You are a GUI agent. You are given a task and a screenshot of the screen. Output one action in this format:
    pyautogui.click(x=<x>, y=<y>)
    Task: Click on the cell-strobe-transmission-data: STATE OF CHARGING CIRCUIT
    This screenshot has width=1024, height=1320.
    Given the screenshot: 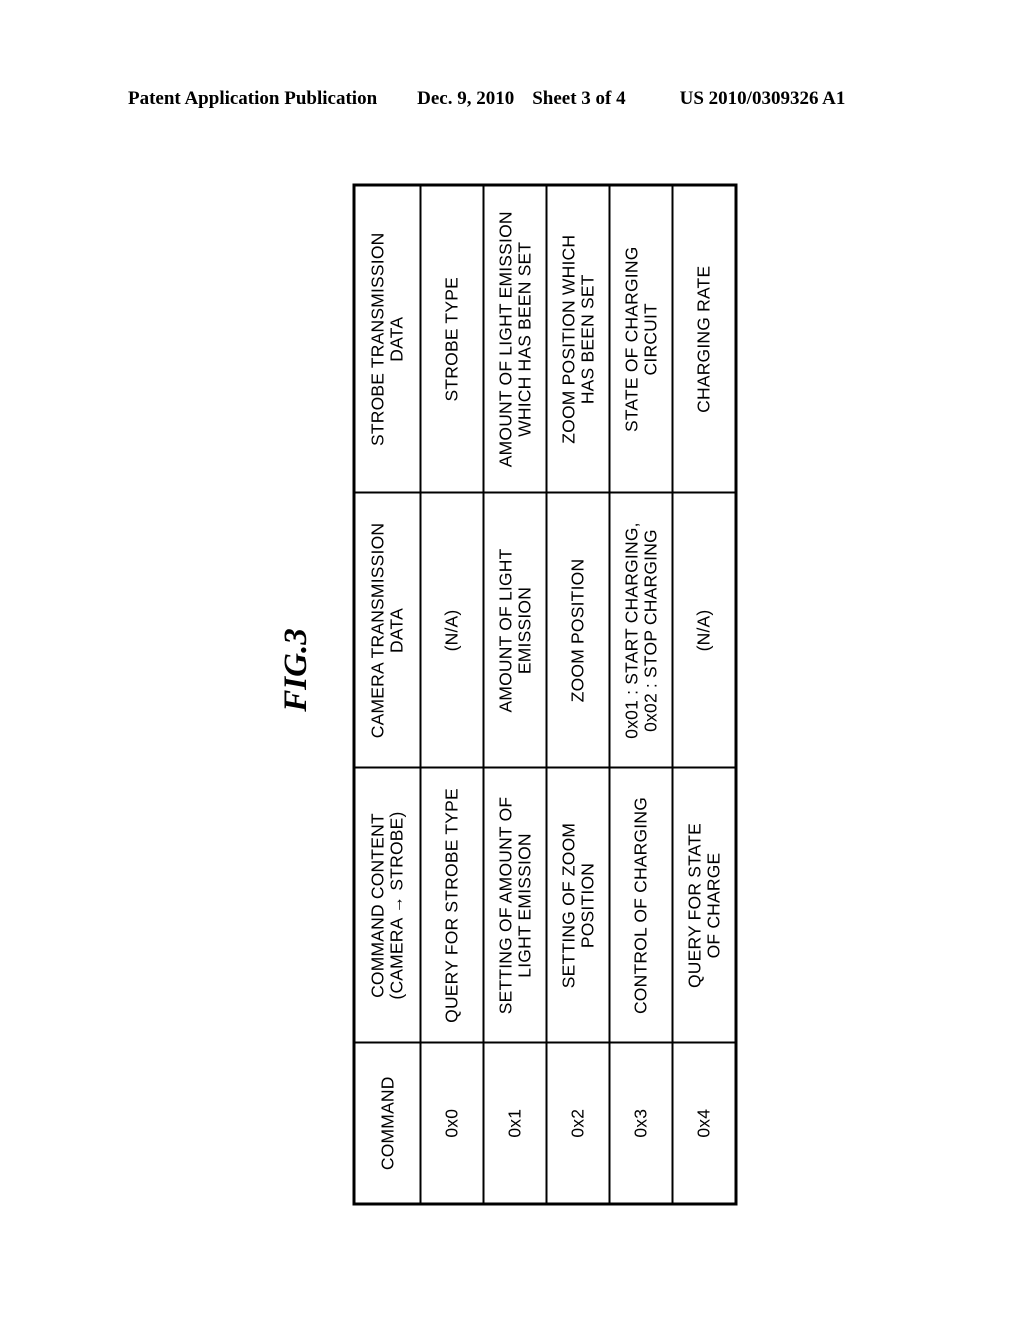 What is the action you would take?
    pyautogui.click(x=640, y=338)
    